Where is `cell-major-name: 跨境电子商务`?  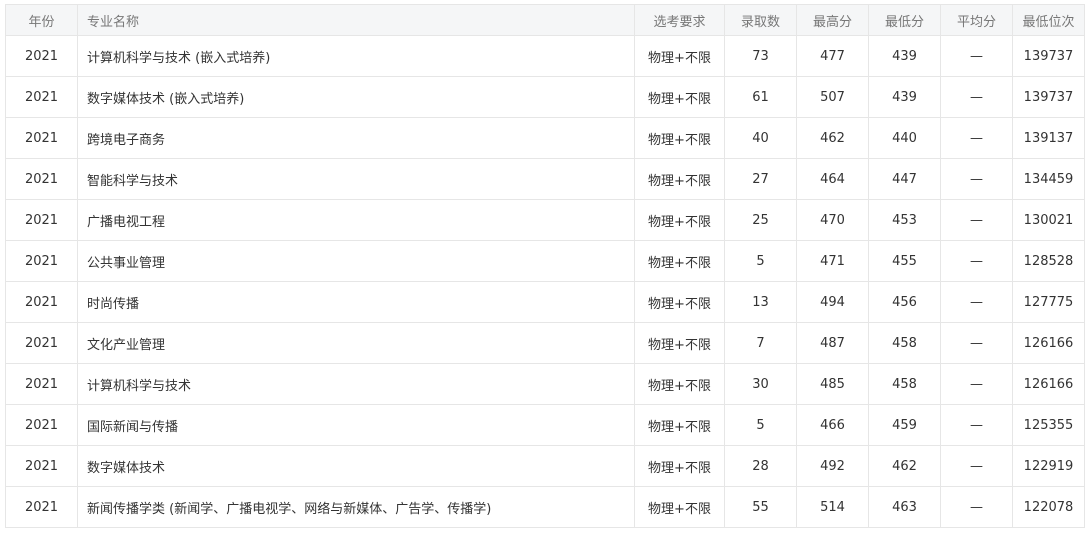
cell-major-name: 跨境电子商务 is located at coordinates (356, 138).